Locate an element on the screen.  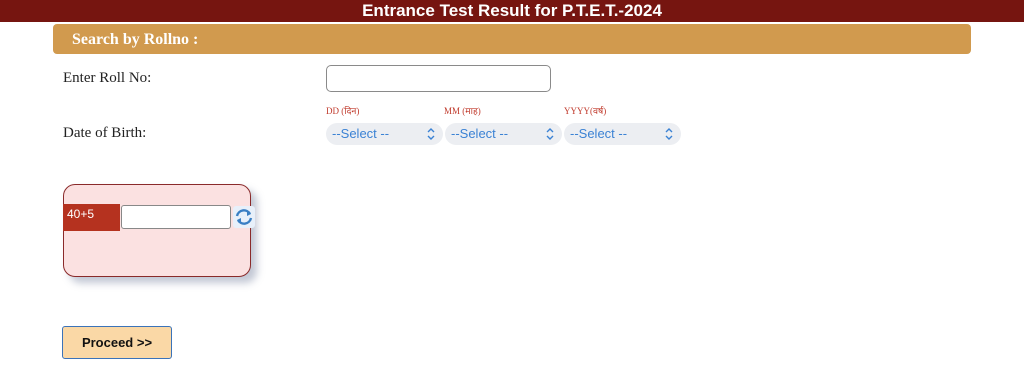
day-select-value: --Select -- is located at coordinates (361, 133).